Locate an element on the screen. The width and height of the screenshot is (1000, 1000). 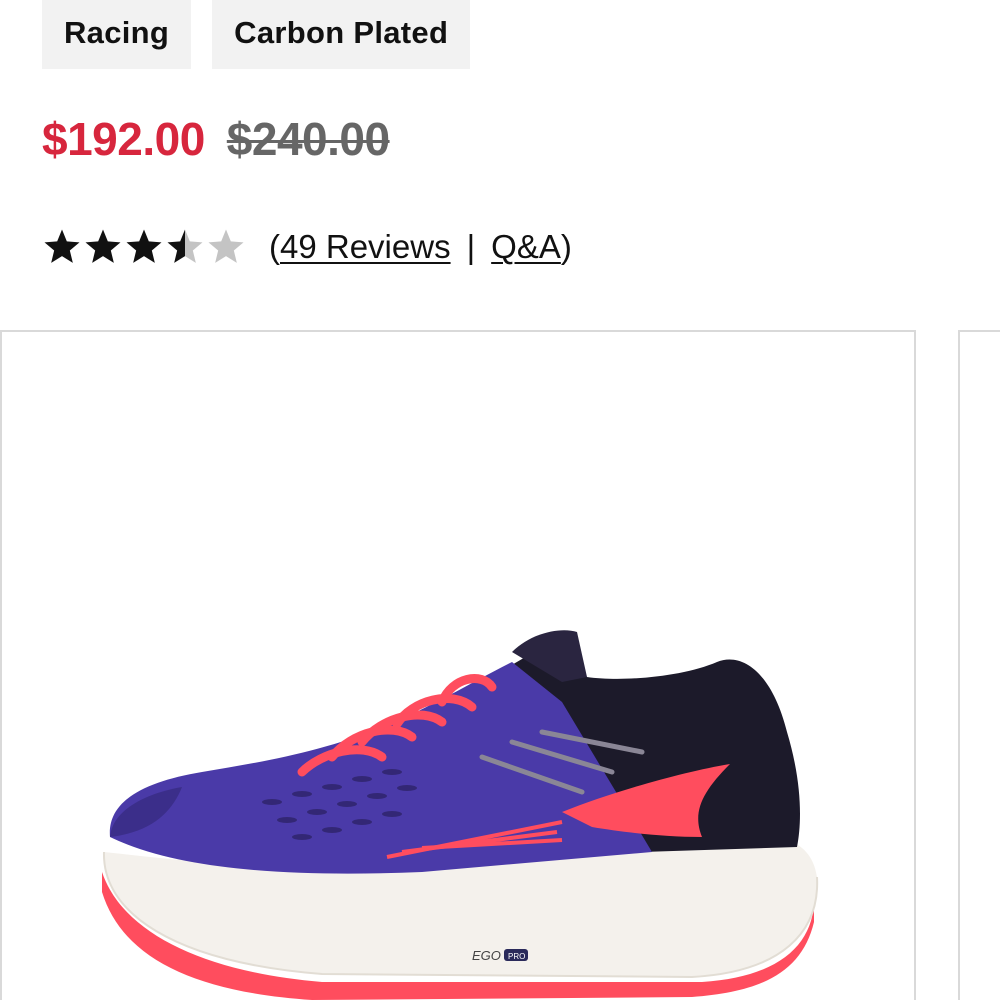
rating-row: ( 49 Reviews | Q&A ) is located at coordinates (307, 247).